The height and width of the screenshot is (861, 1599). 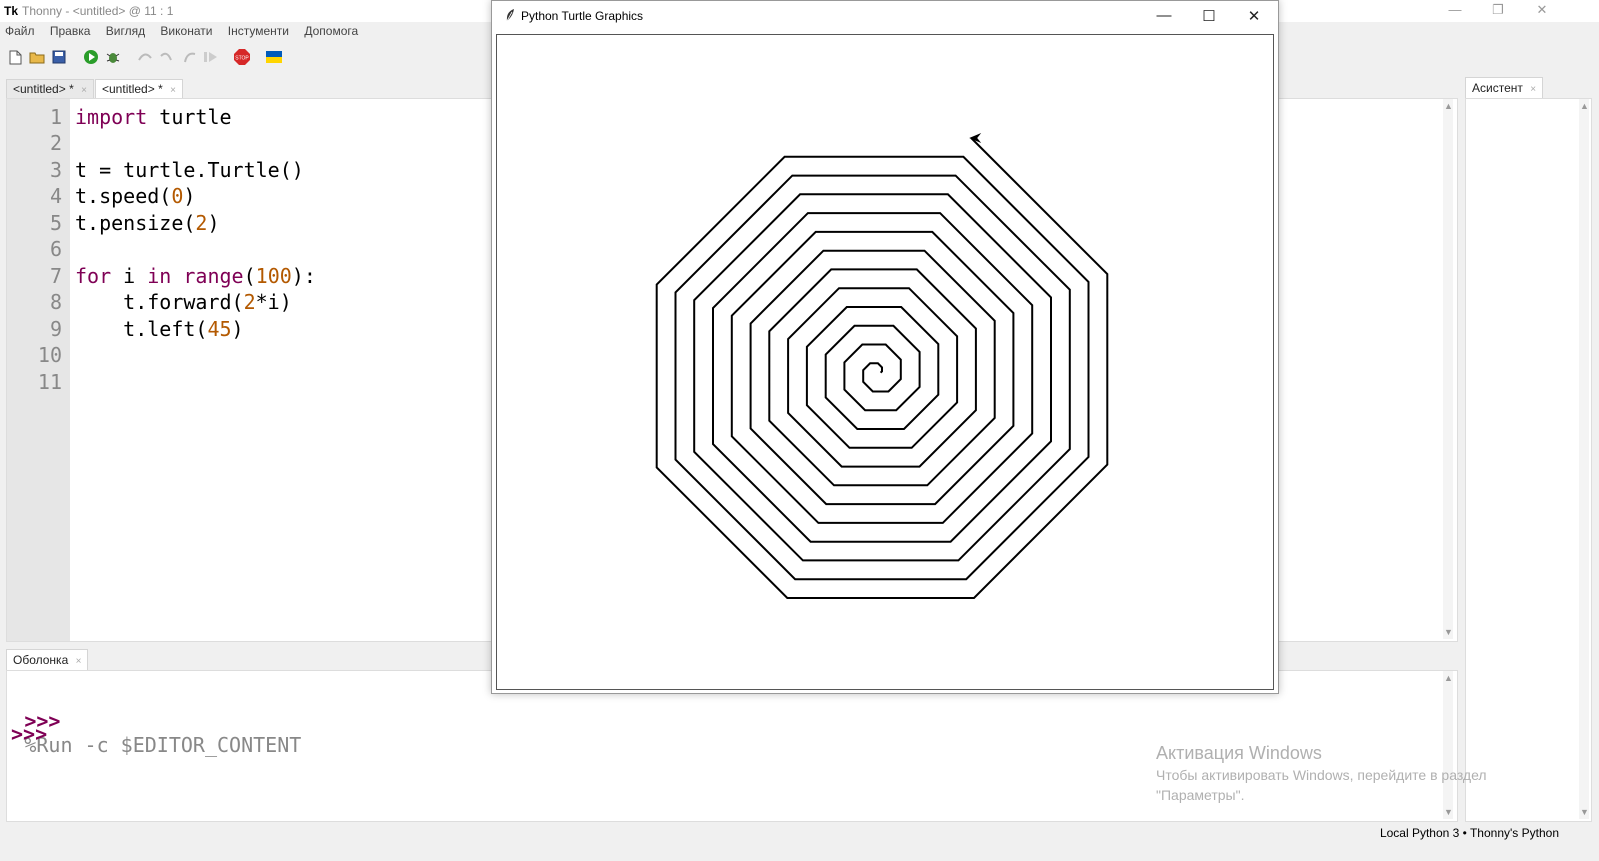 What do you see at coordinates (1455, 11) in the screenshot?
I see `minimize-button: —` at bounding box center [1455, 11].